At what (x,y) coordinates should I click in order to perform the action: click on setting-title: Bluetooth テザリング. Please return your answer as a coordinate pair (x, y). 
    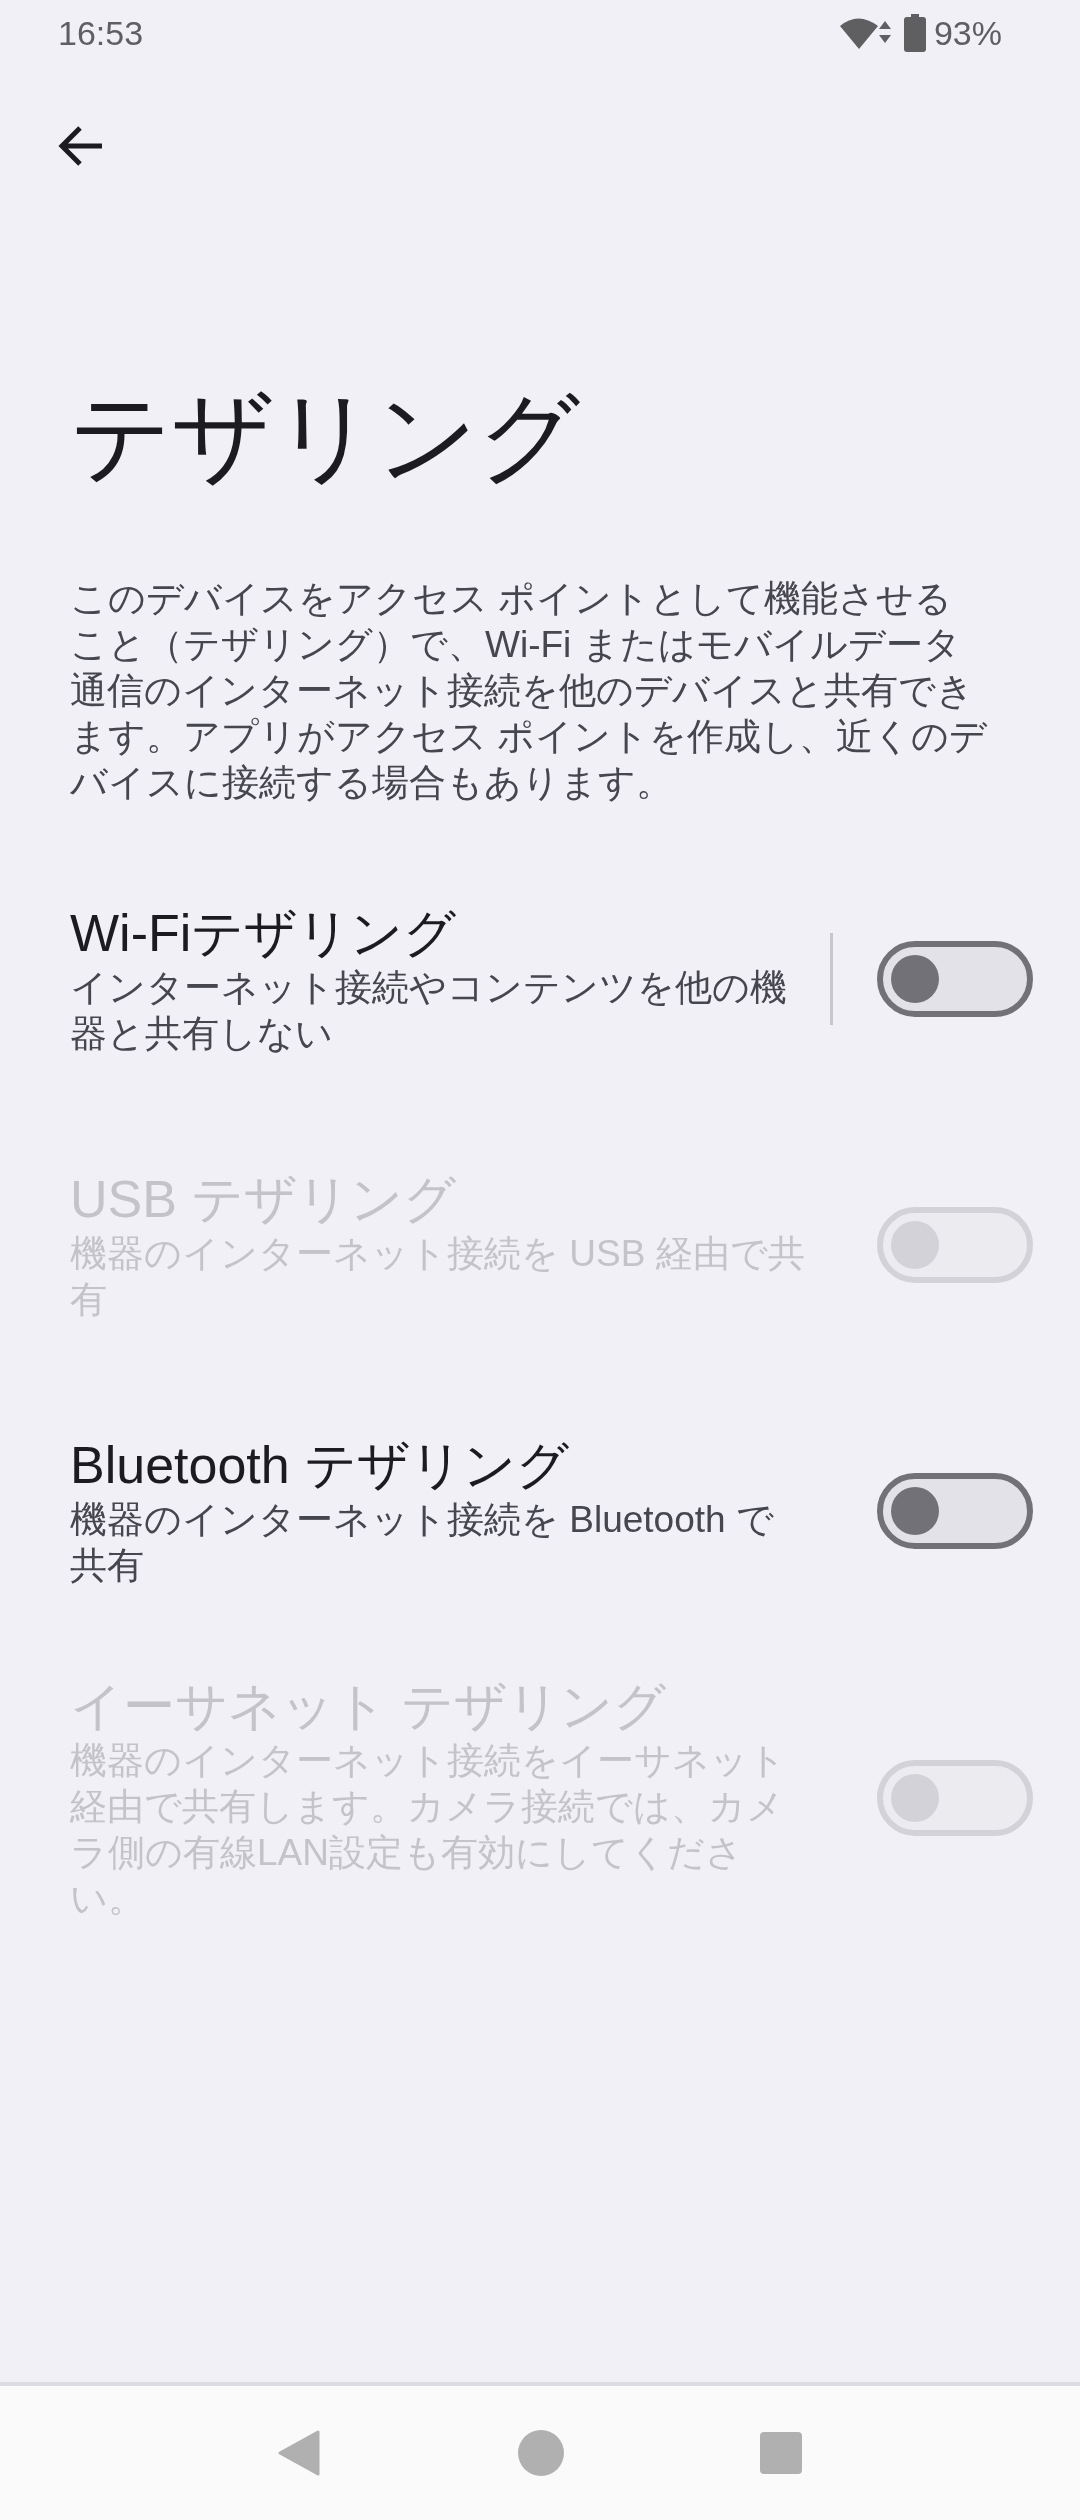
    Looking at the image, I should click on (320, 1465).